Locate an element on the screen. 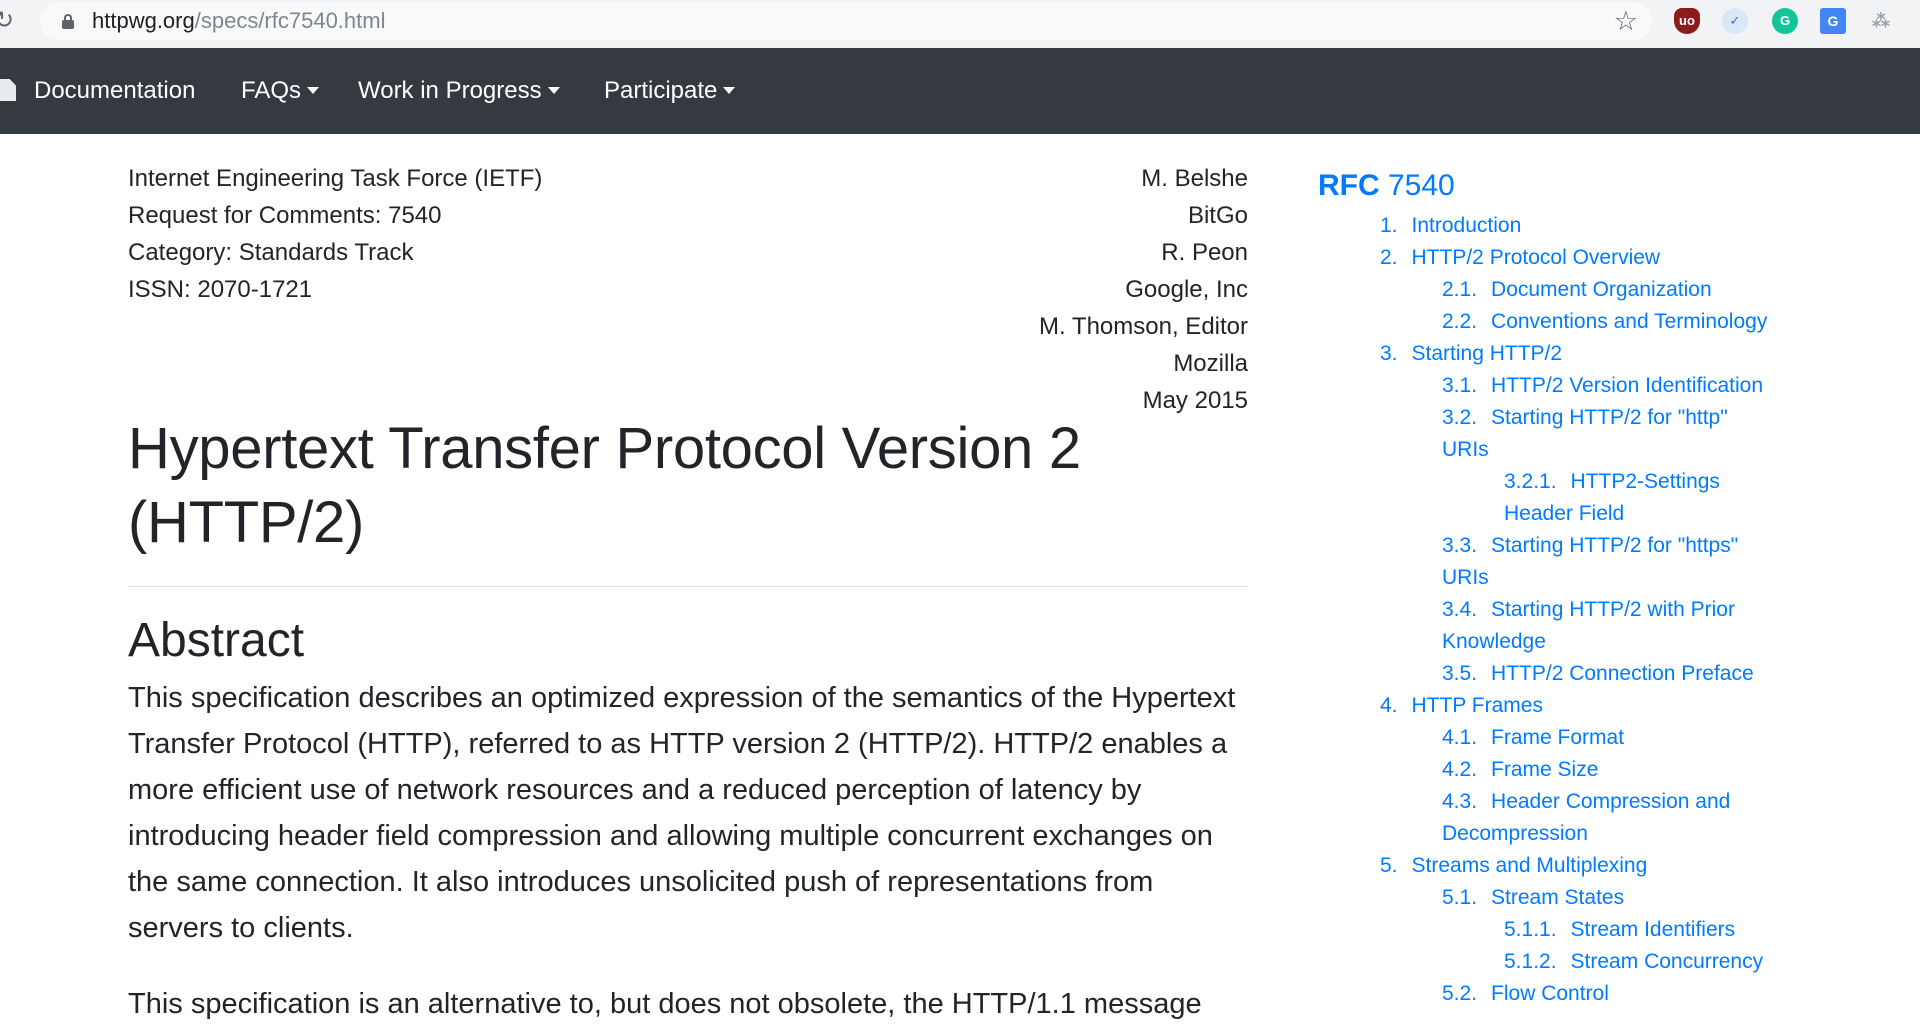 Image resolution: width=1920 pixels, height=1031 pixels. toc-item: 3.3. Starting HTTP/2 for "https" URIs is located at coordinates (1540, 562).